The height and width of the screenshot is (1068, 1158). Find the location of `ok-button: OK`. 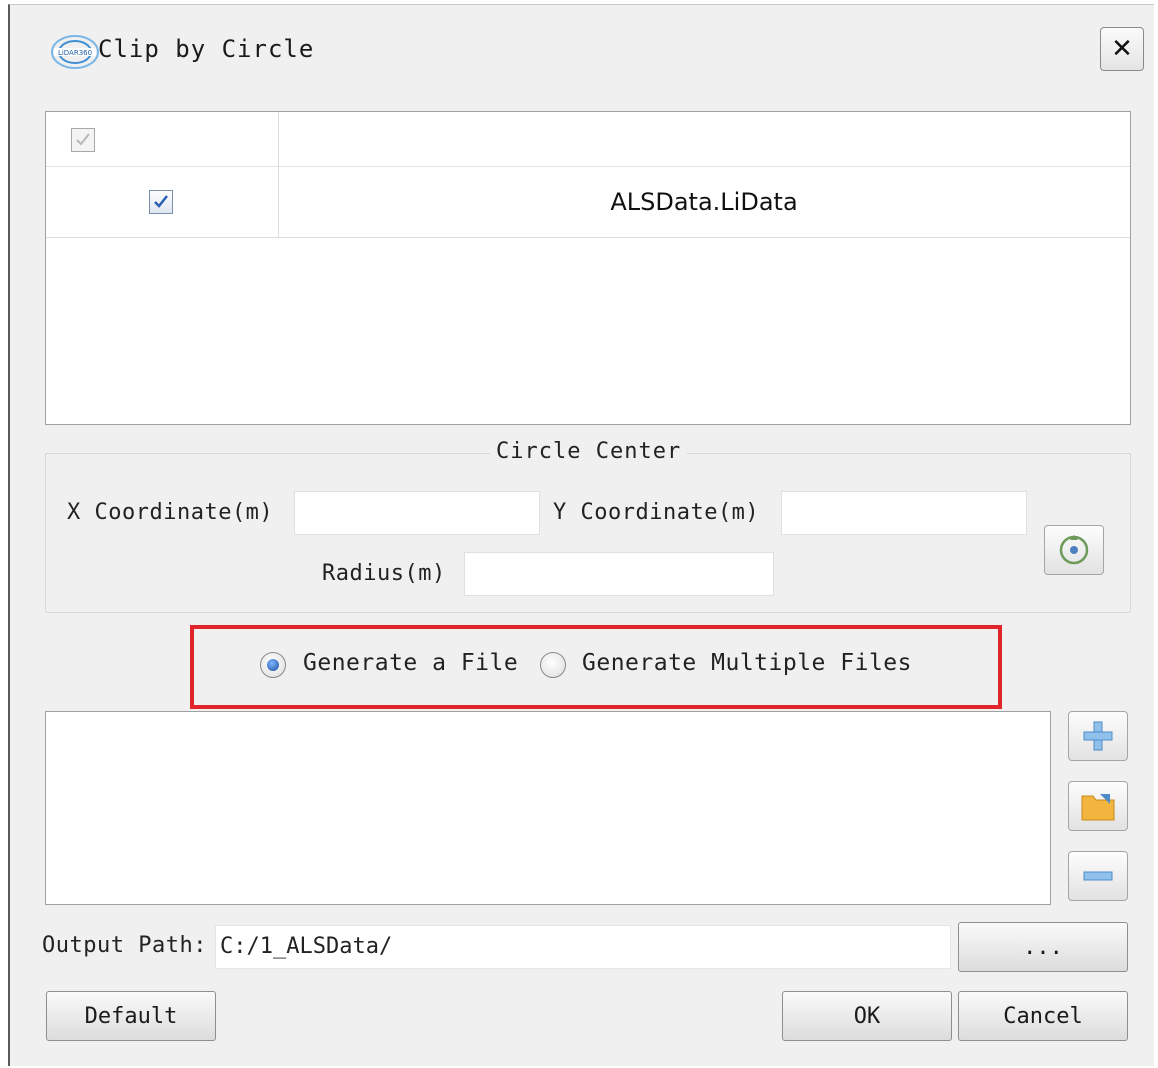

ok-button: OK is located at coordinates (867, 1016).